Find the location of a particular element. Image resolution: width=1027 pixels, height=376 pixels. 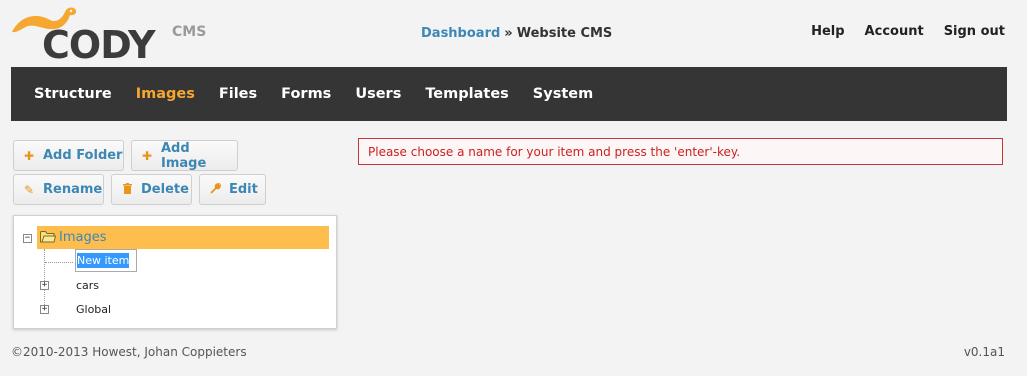

breadcrumb-current: Website CMS is located at coordinates (564, 33).